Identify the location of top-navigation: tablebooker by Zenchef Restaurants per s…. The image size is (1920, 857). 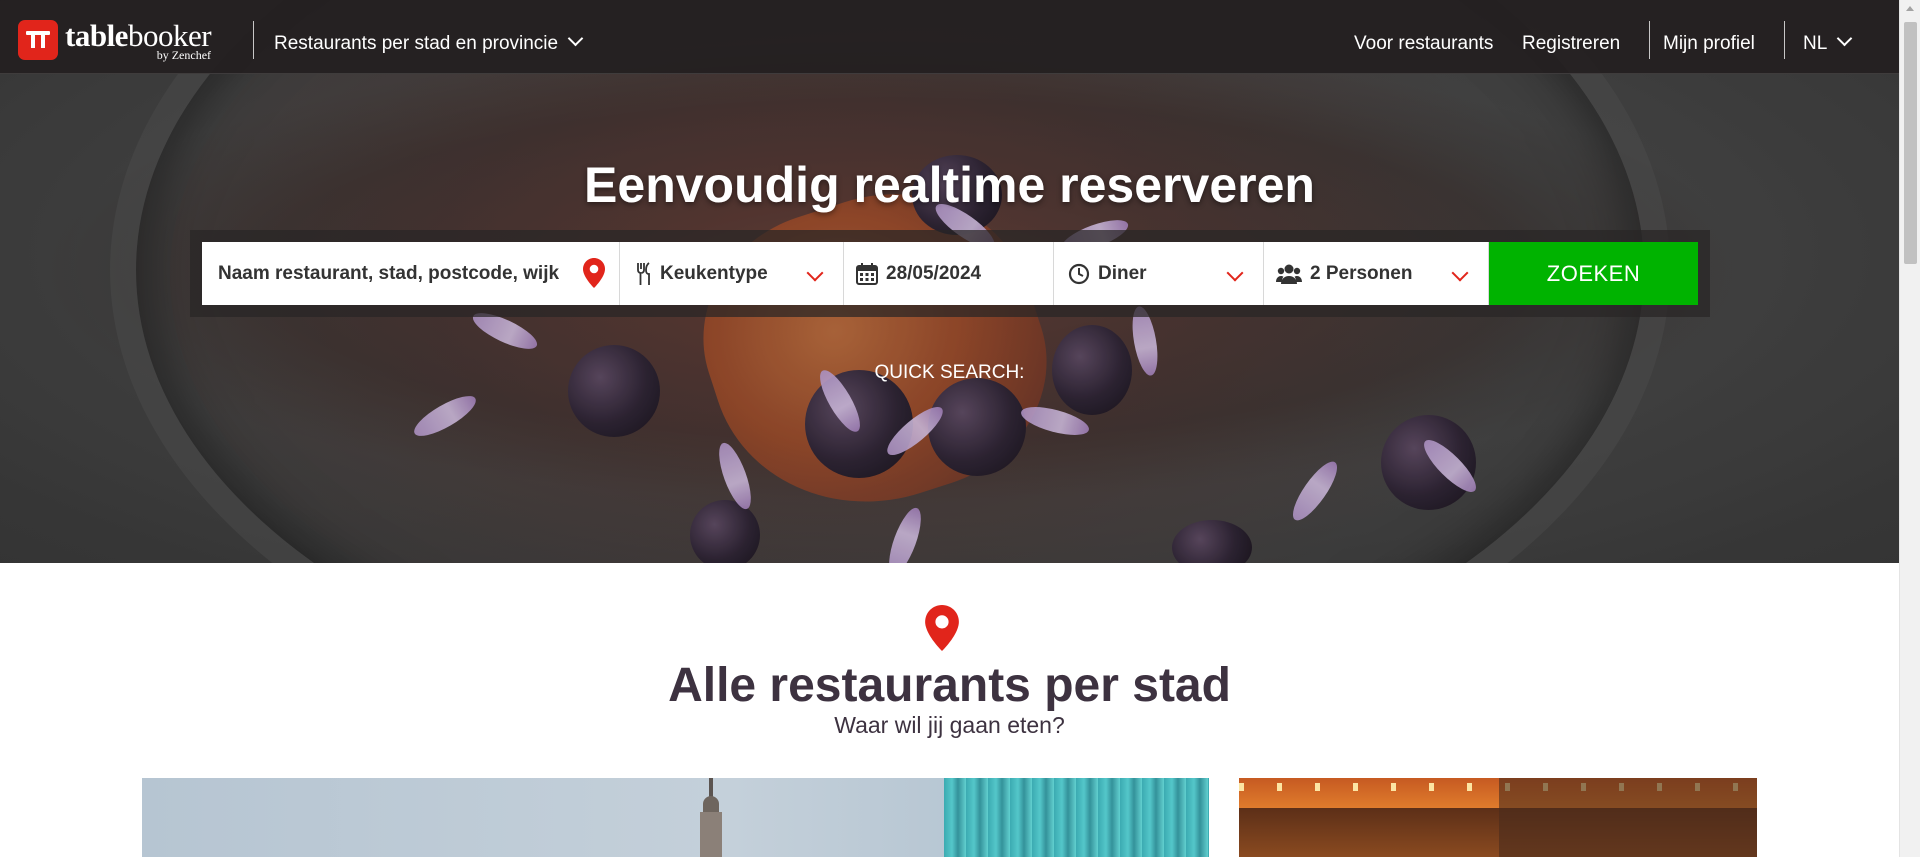
(949, 37).